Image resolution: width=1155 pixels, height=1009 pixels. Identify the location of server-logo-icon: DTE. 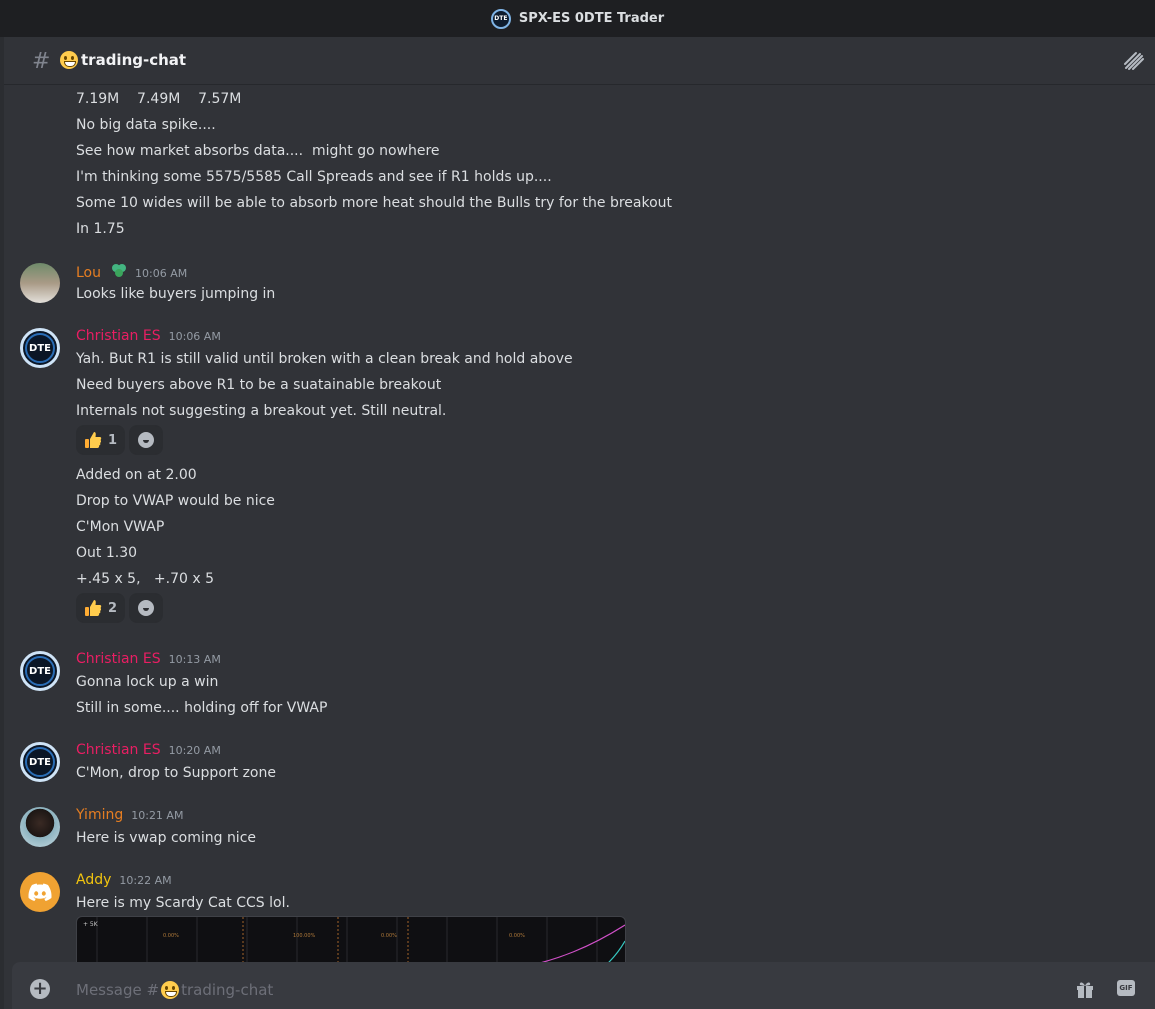
(500, 18).